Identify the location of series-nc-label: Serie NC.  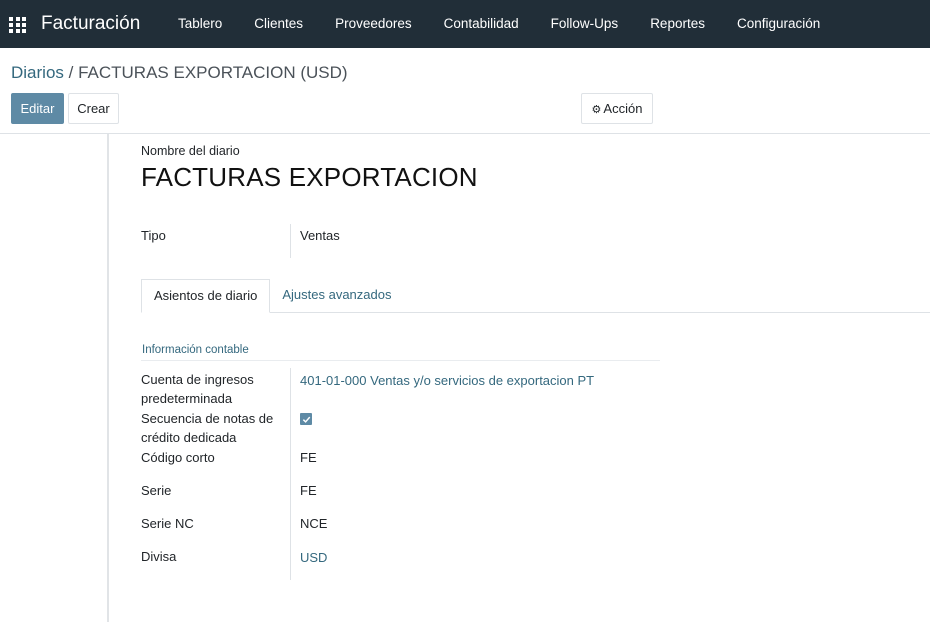
(167, 523).